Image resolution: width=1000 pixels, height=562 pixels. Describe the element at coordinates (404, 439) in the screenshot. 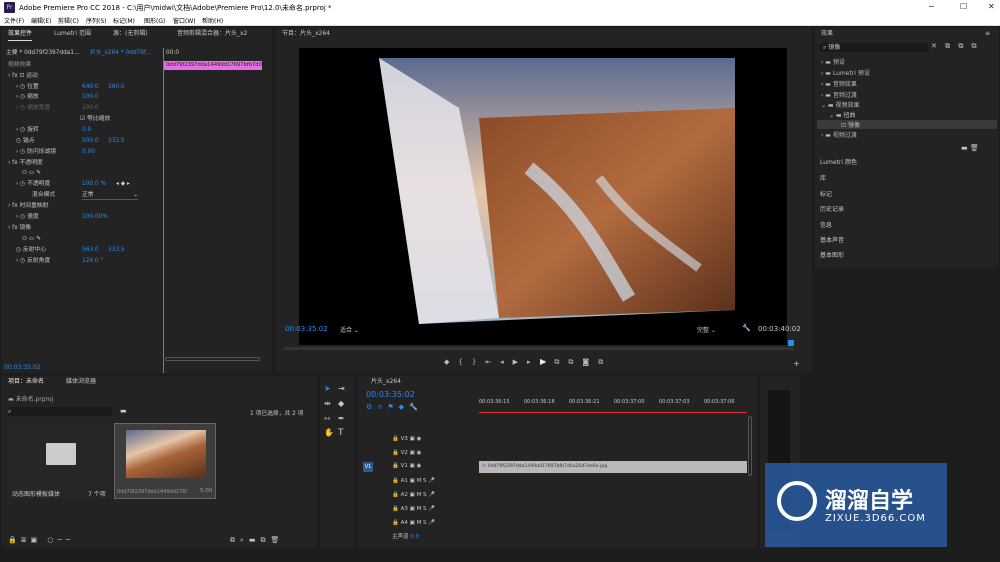

I see `track-label: V3` at that location.